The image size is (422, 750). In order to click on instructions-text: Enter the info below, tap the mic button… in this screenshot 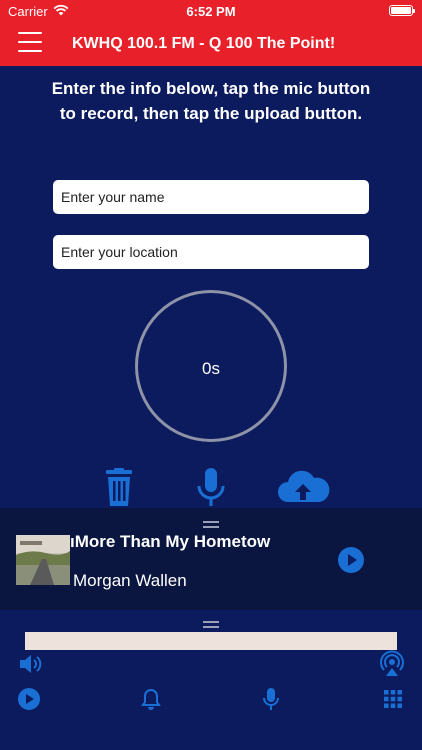, I will do `click(211, 101)`.